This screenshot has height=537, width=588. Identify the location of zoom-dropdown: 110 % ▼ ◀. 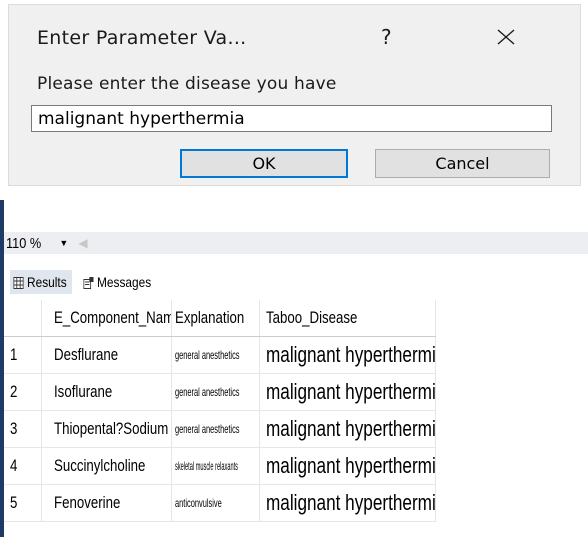
(47, 243).